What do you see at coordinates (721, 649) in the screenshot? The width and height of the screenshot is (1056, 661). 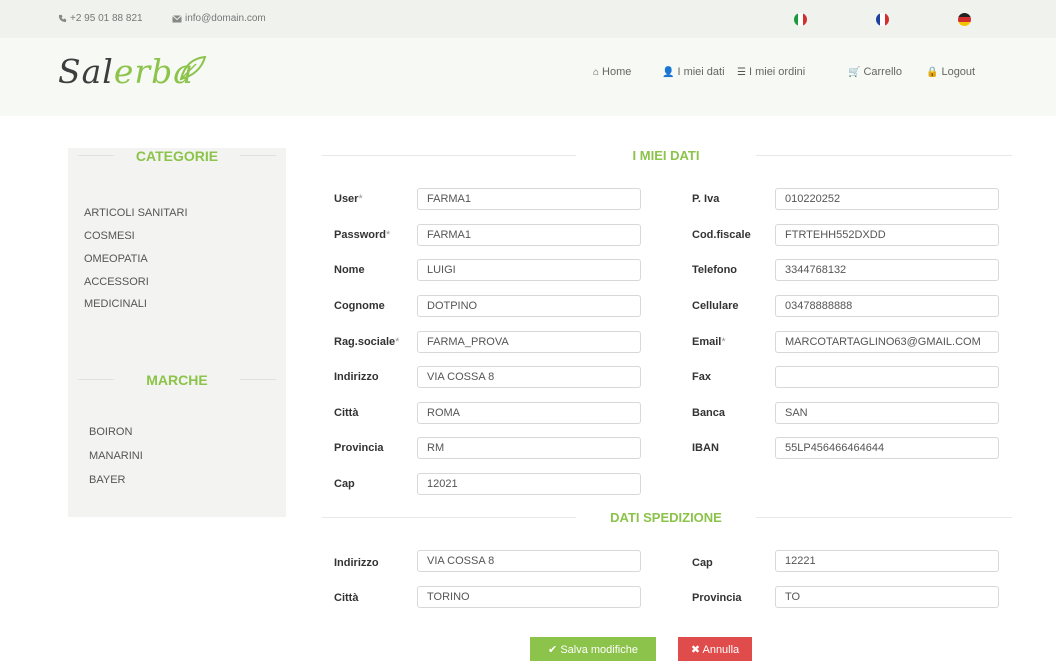 I see `cancel-button-label: Annulla` at bounding box center [721, 649].